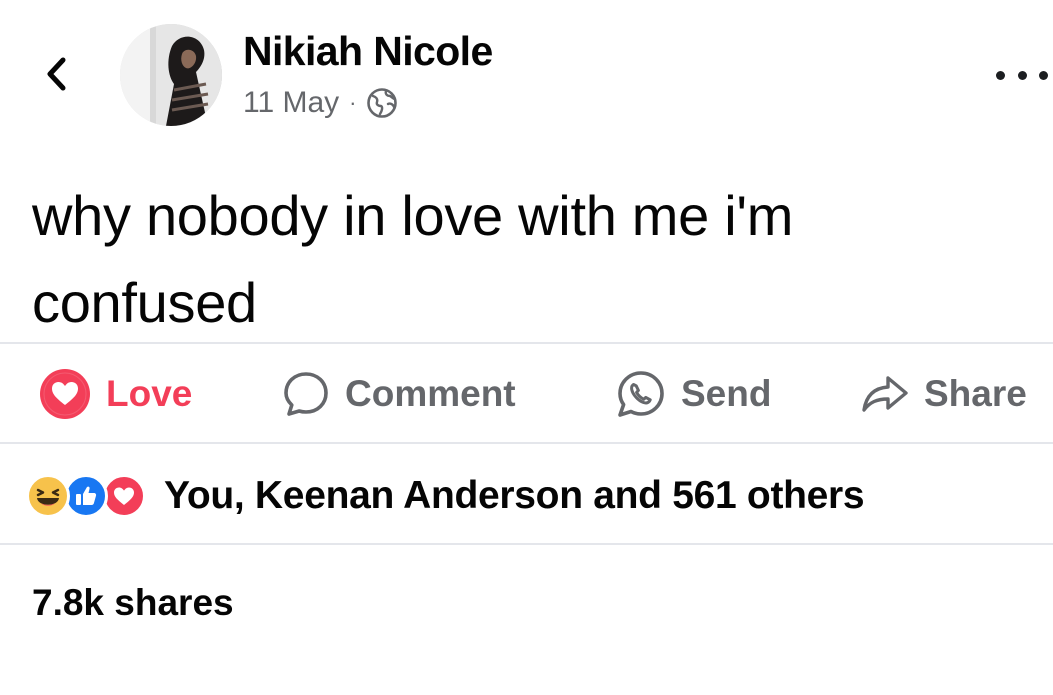 The width and height of the screenshot is (1053, 695). What do you see at coordinates (48, 496) in the screenshot?
I see `haha-emoji-icon` at bounding box center [48, 496].